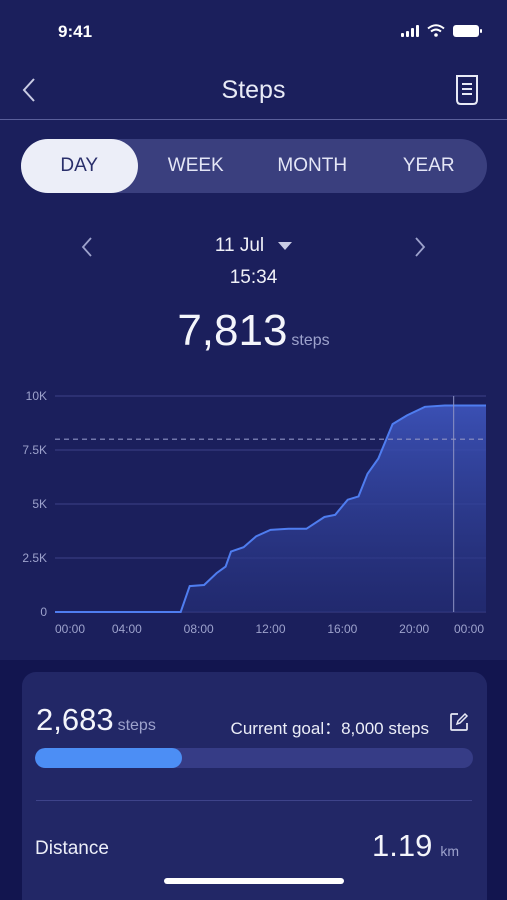  I want to click on date-picker: 11 Jul, so click(253, 246).